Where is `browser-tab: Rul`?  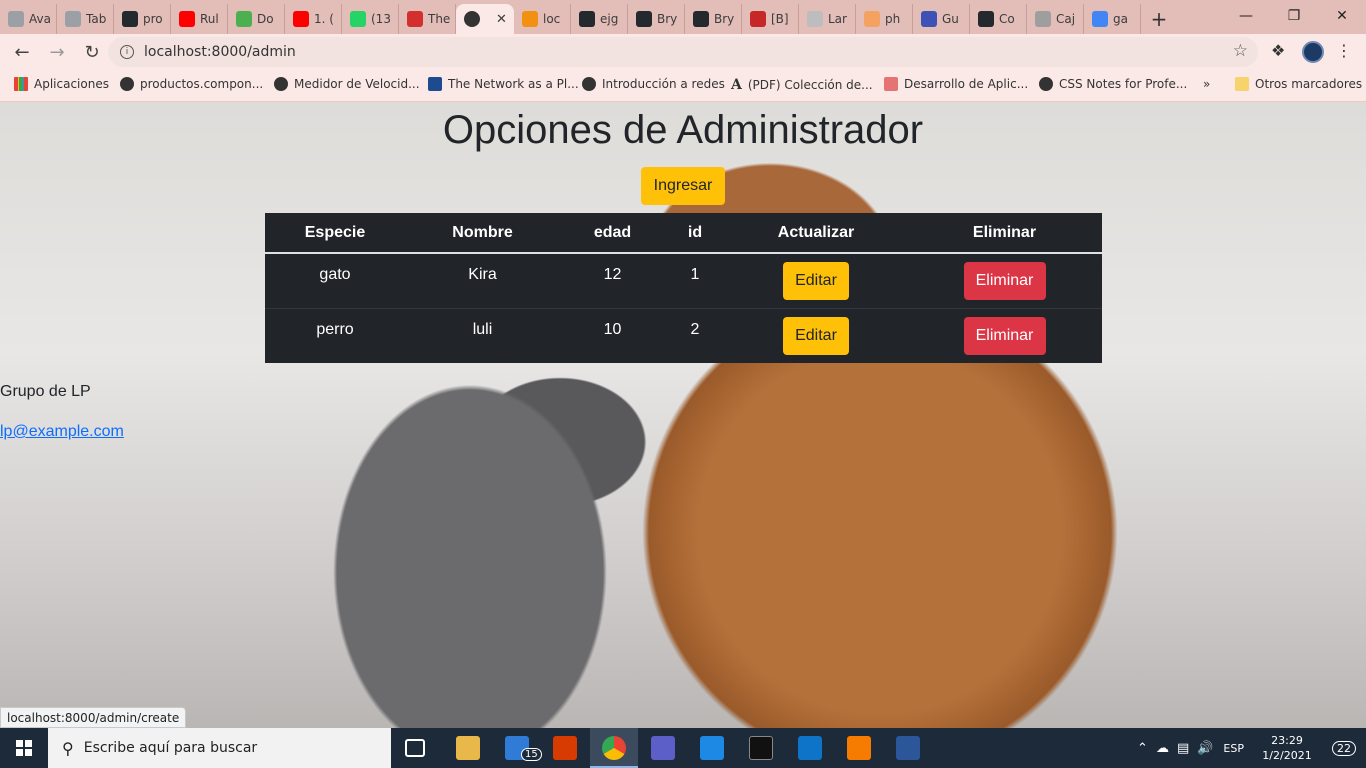
browser-tab: Rul is located at coordinates (199, 19).